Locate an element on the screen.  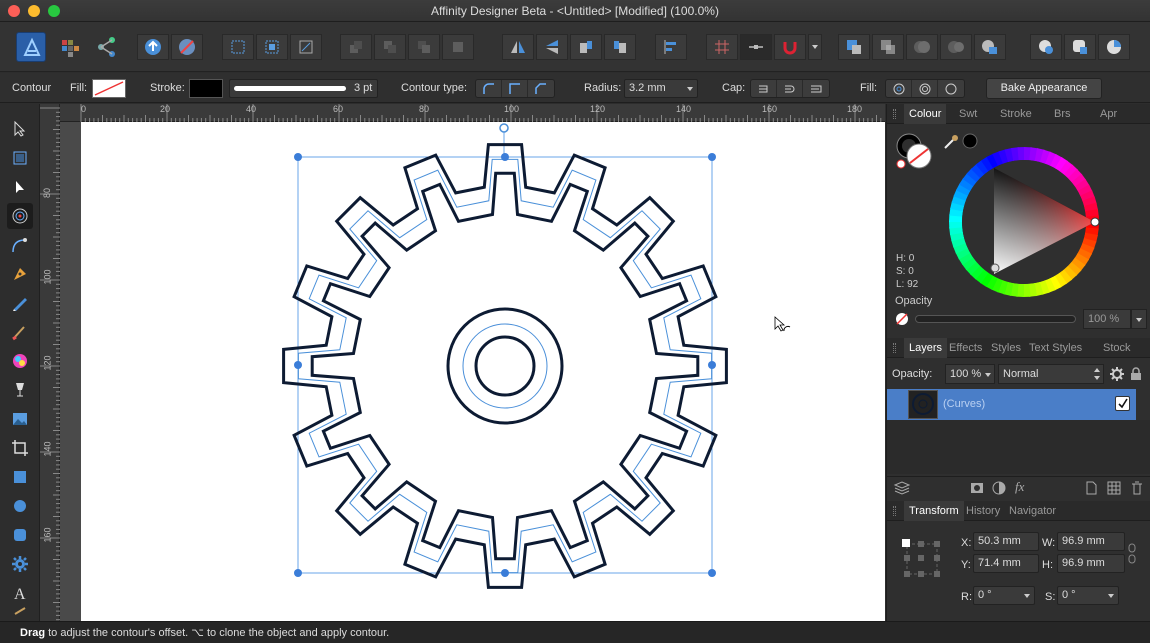
cap-butt-icon is located at coordinates (764, 88).